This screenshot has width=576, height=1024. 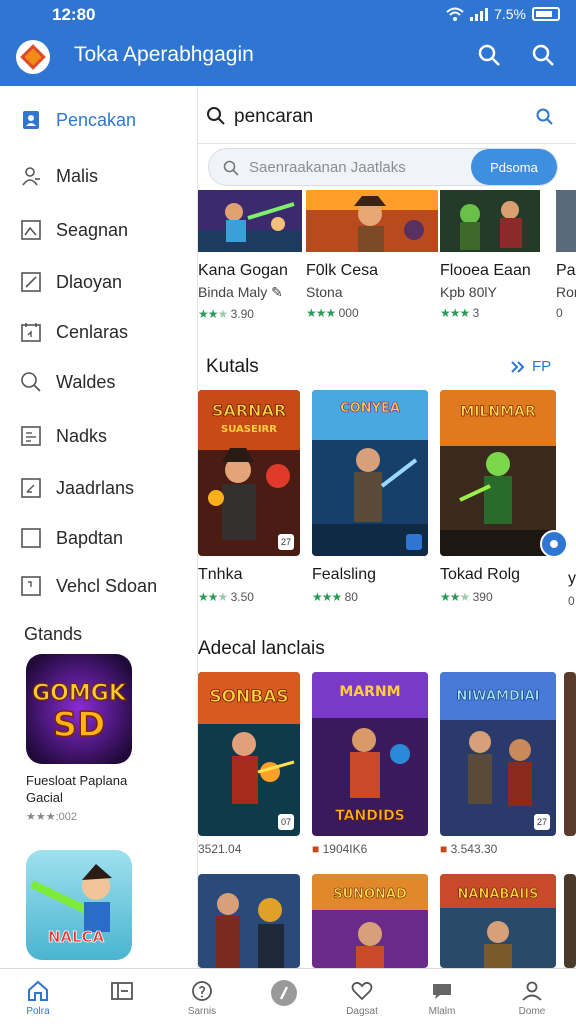 What do you see at coordinates (250, 255) in the screenshot?
I see `result-card: Kana Gogan Binda Maly ✎ ★★★ 3.90` at bounding box center [250, 255].